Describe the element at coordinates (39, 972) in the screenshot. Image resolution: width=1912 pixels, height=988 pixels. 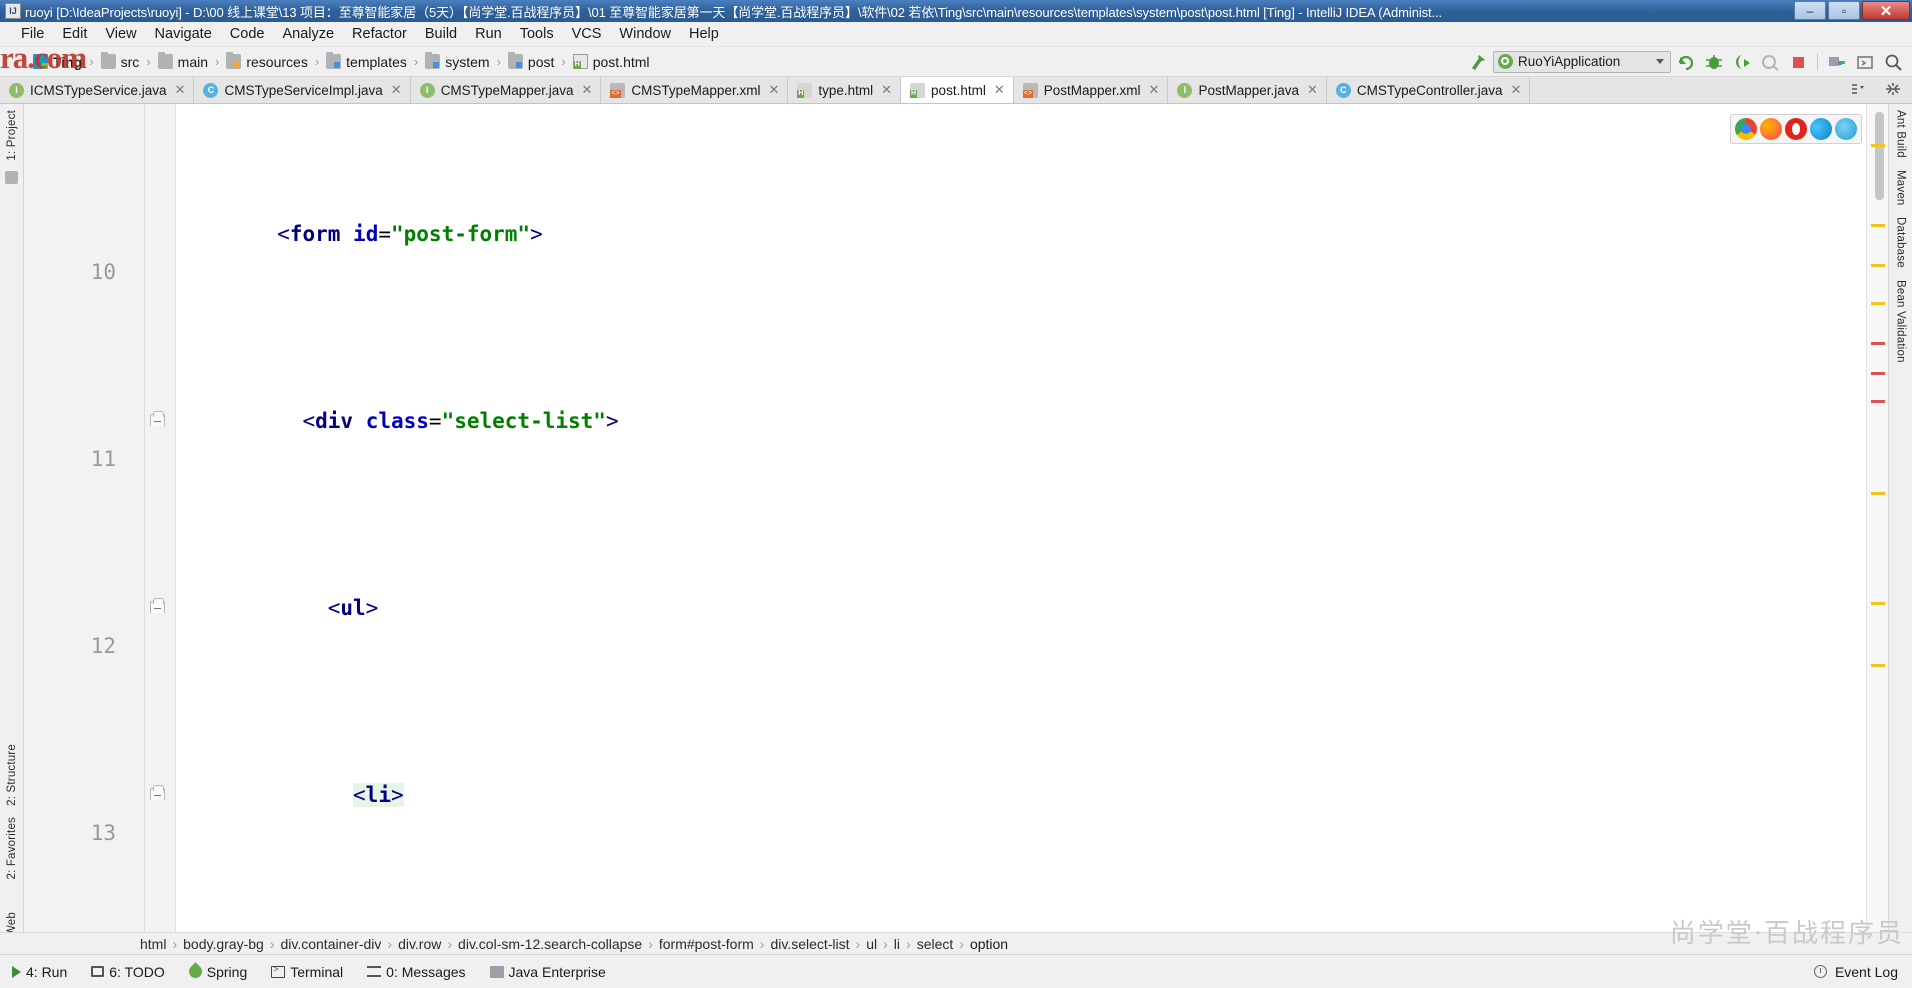
I see `status-run: 4: Run` at that location.